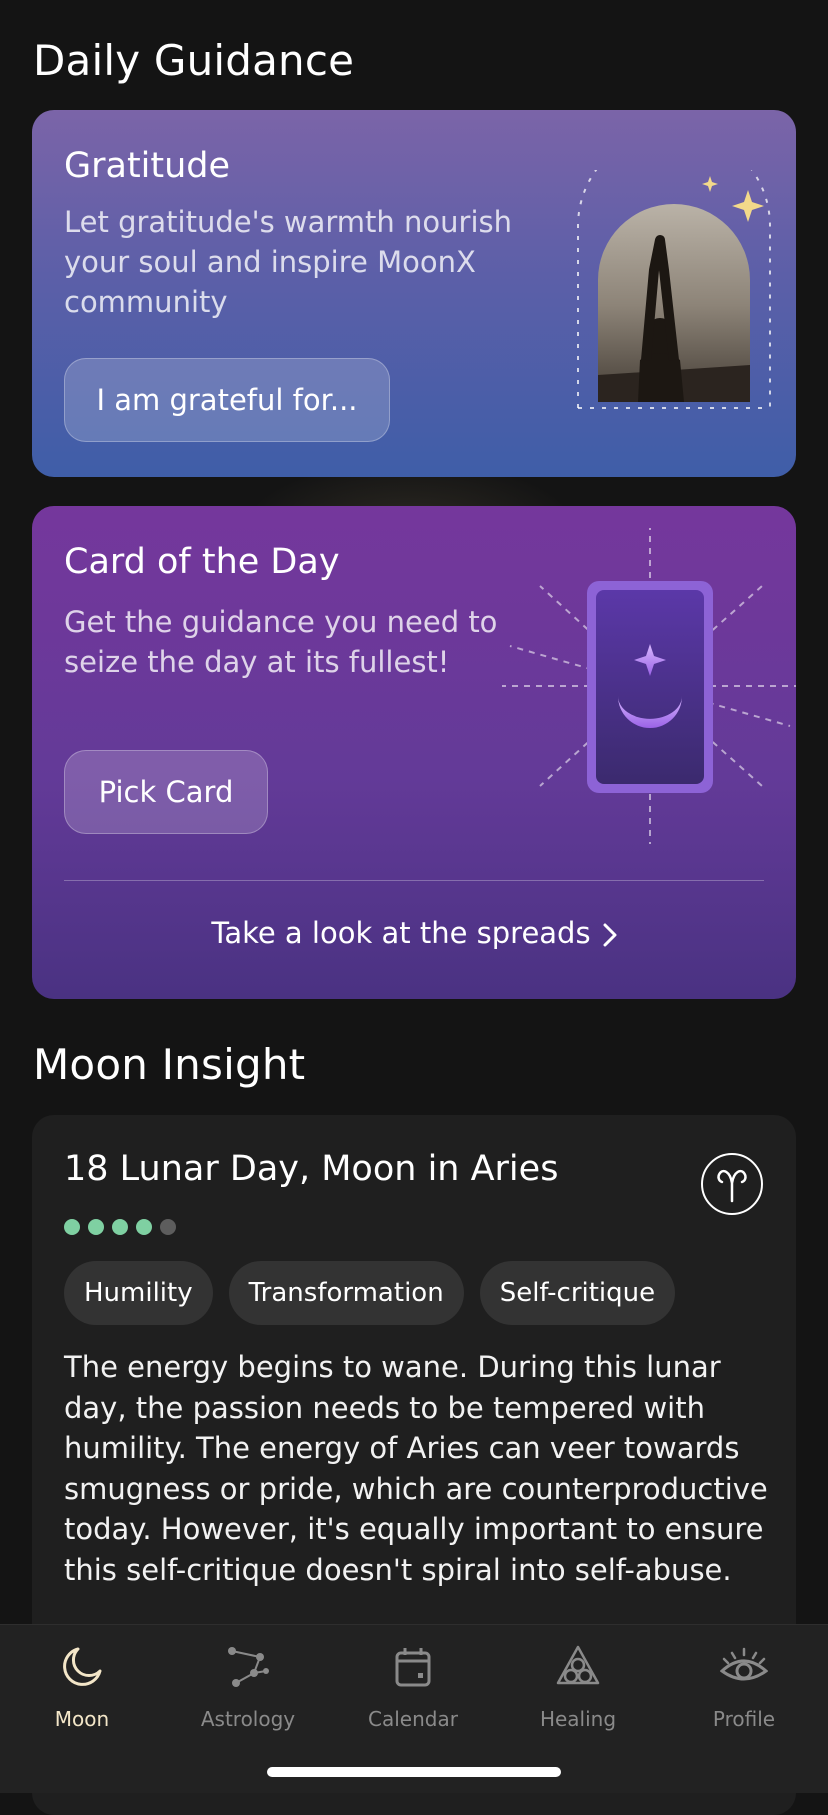  What do you see at coordinates (311, 1169) in the screenshot?
I see `lunar-day-title: 18 Lunar Day, Moon in Aries` at bounding box center [311, 1169].